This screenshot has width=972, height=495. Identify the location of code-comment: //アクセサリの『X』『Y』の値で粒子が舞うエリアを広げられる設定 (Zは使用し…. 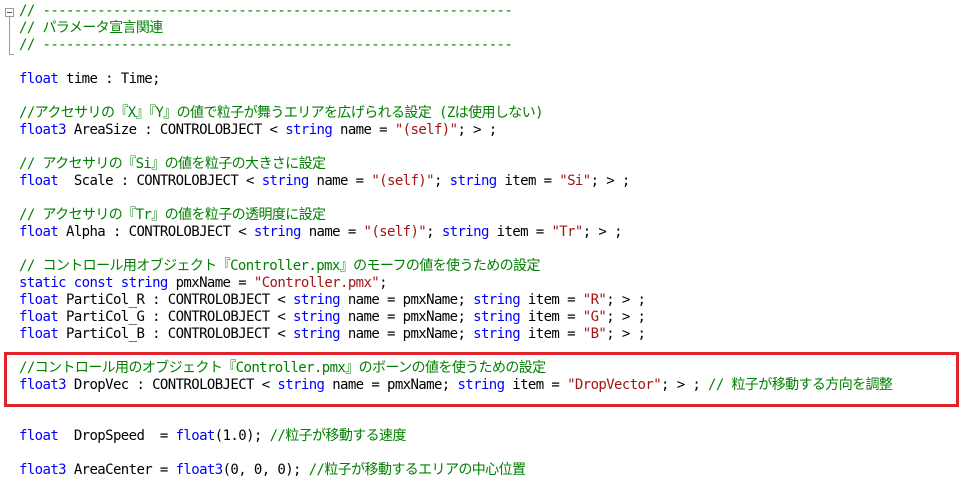
(281, 113).